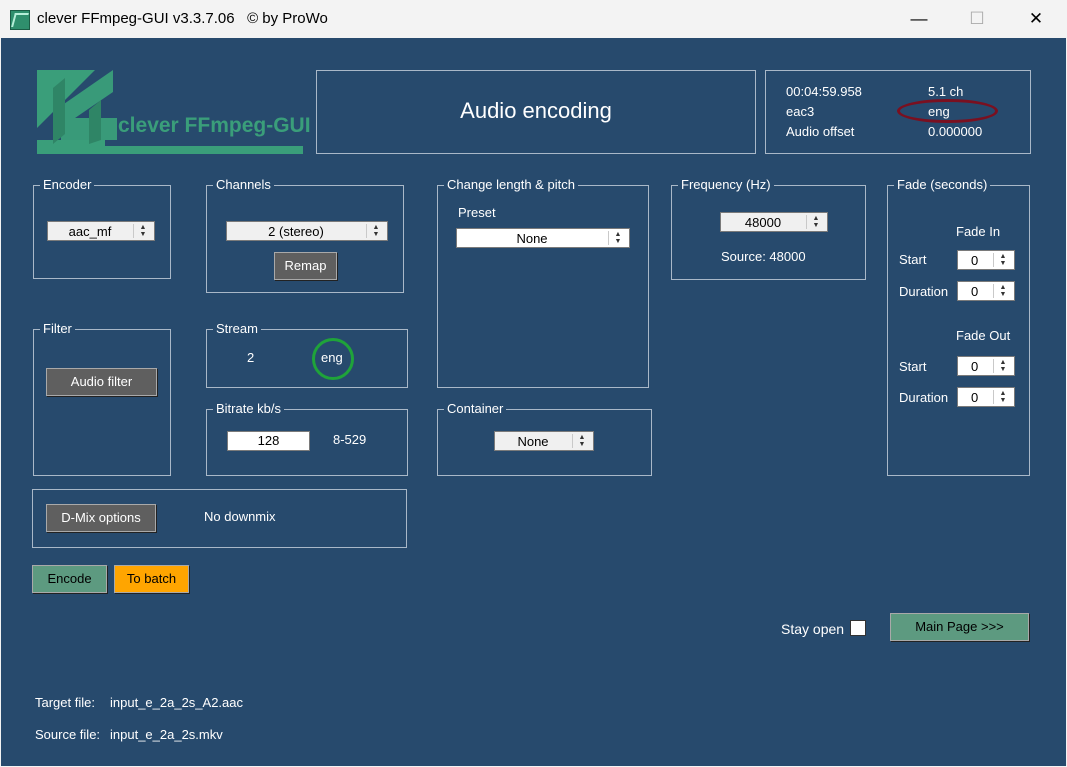  I want to click on stay-open-checkbox, so click(858, 628).